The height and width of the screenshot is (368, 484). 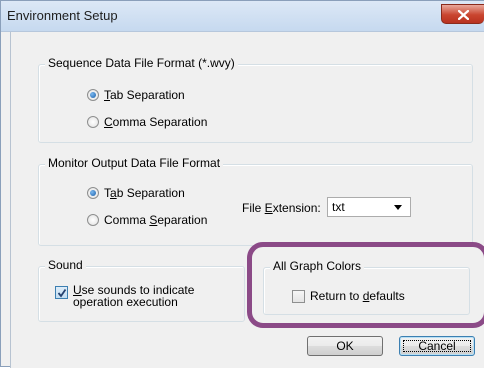 I want to click on title-bar: Environment Setup, so click(x=242, y=16).